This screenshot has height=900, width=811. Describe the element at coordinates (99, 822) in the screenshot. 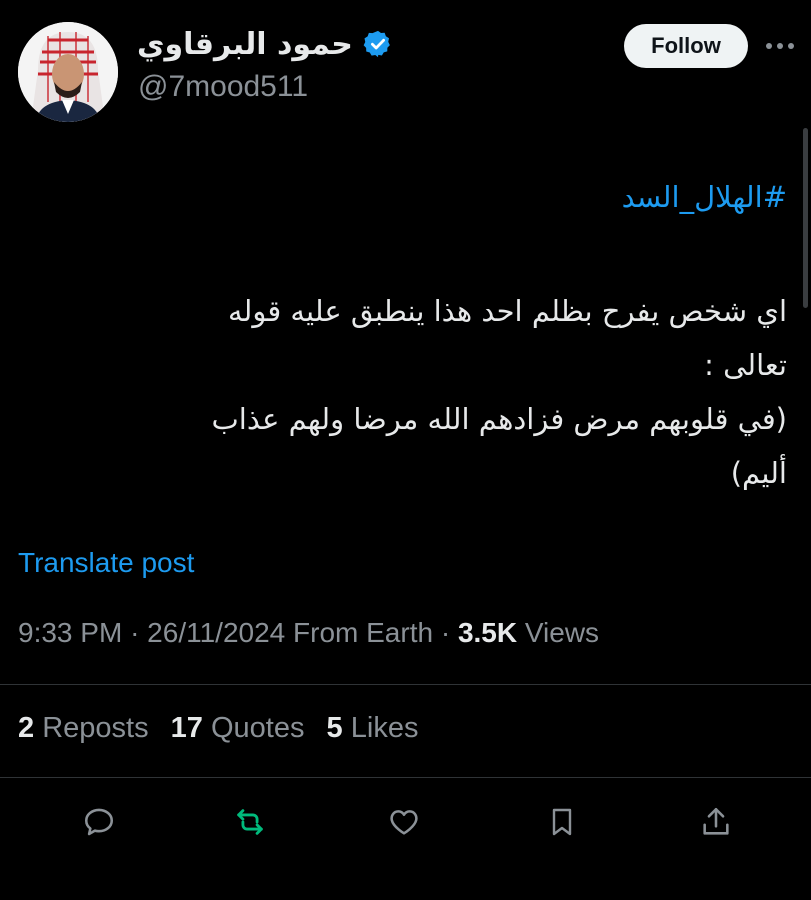

I see `reply-icon` at that location.